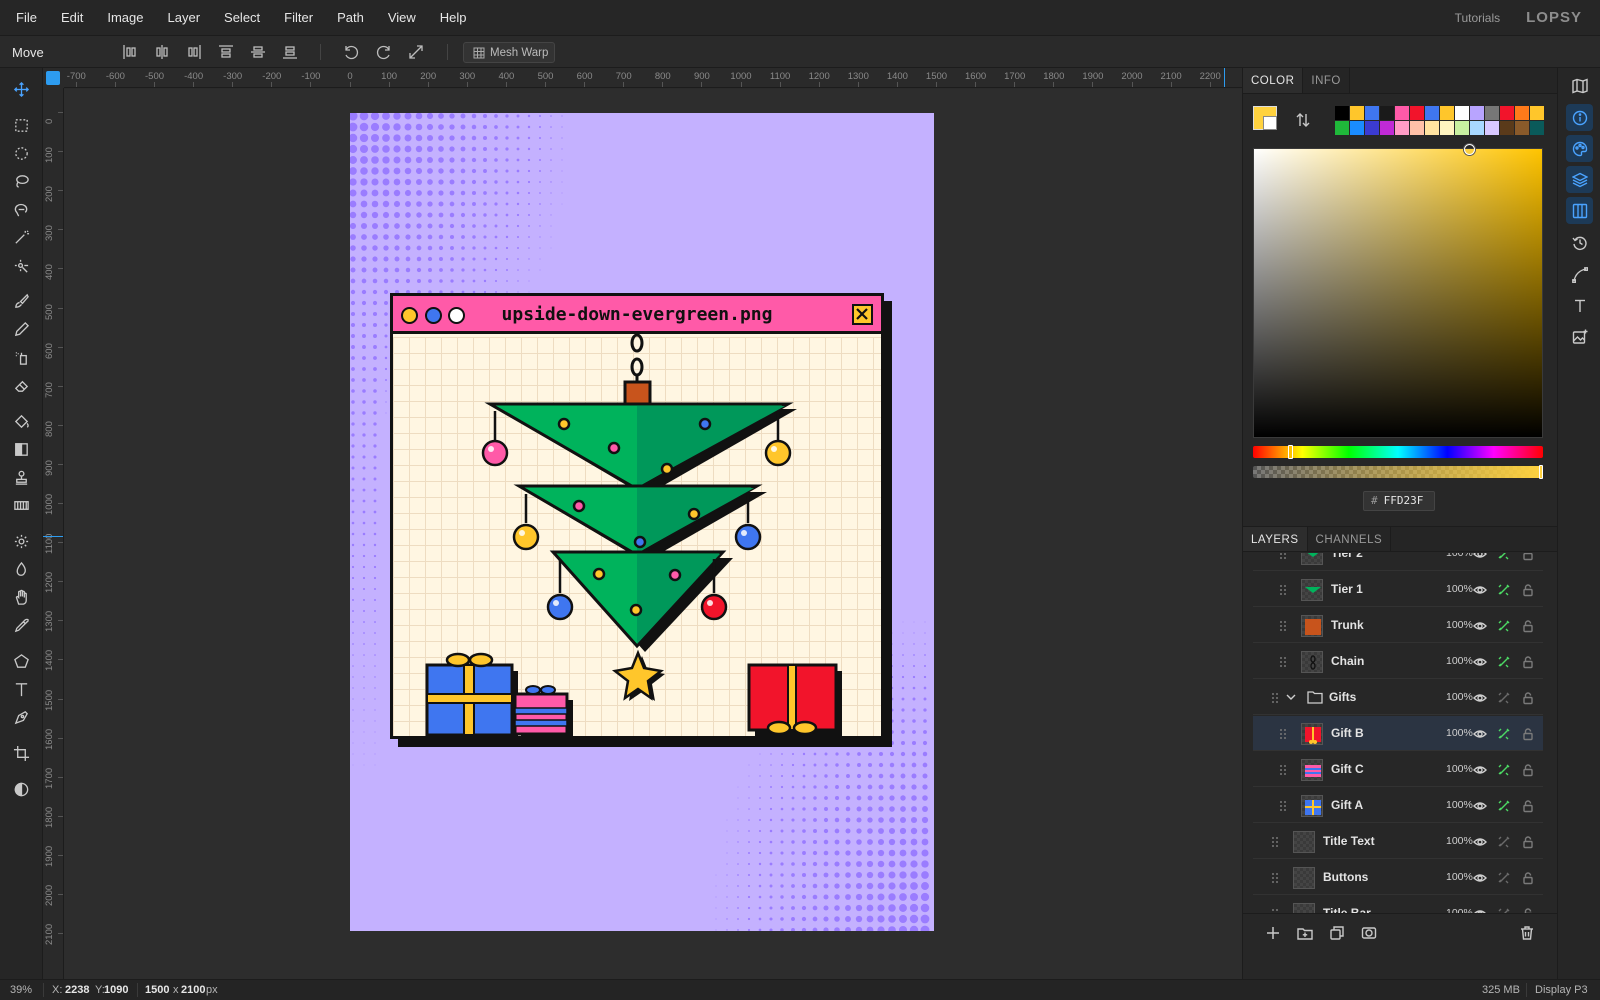 The width and height of the screenshot is (1600, 1000). Describe the element at coordinates (130, 52) in the screenshot. I see `align-left-icon` at that location.